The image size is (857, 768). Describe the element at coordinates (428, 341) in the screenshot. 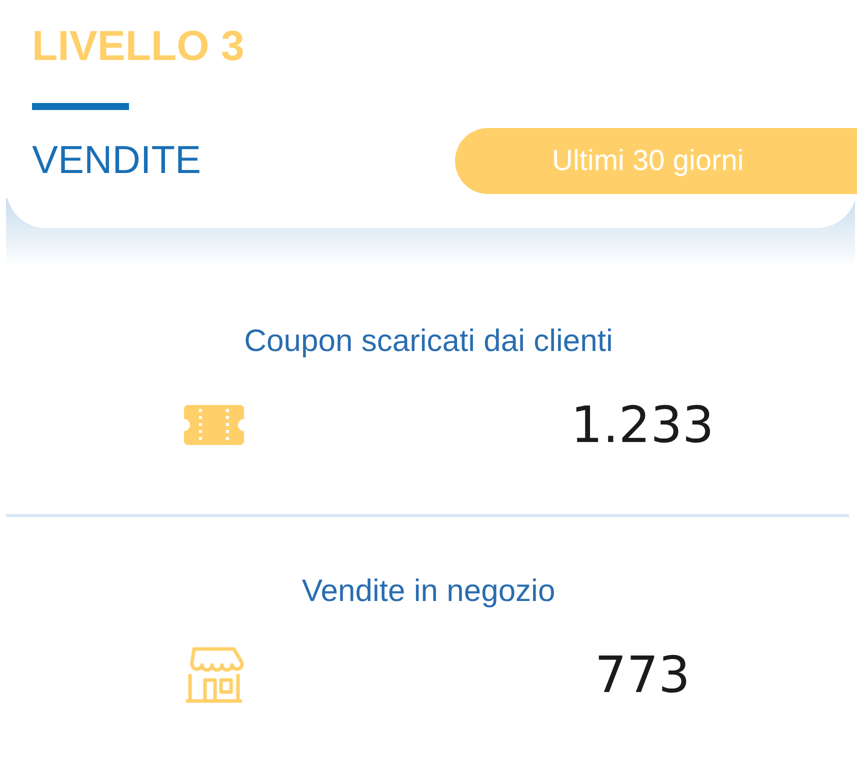

I see `stat-label: Coupon scaricati dai clienti` at that location.